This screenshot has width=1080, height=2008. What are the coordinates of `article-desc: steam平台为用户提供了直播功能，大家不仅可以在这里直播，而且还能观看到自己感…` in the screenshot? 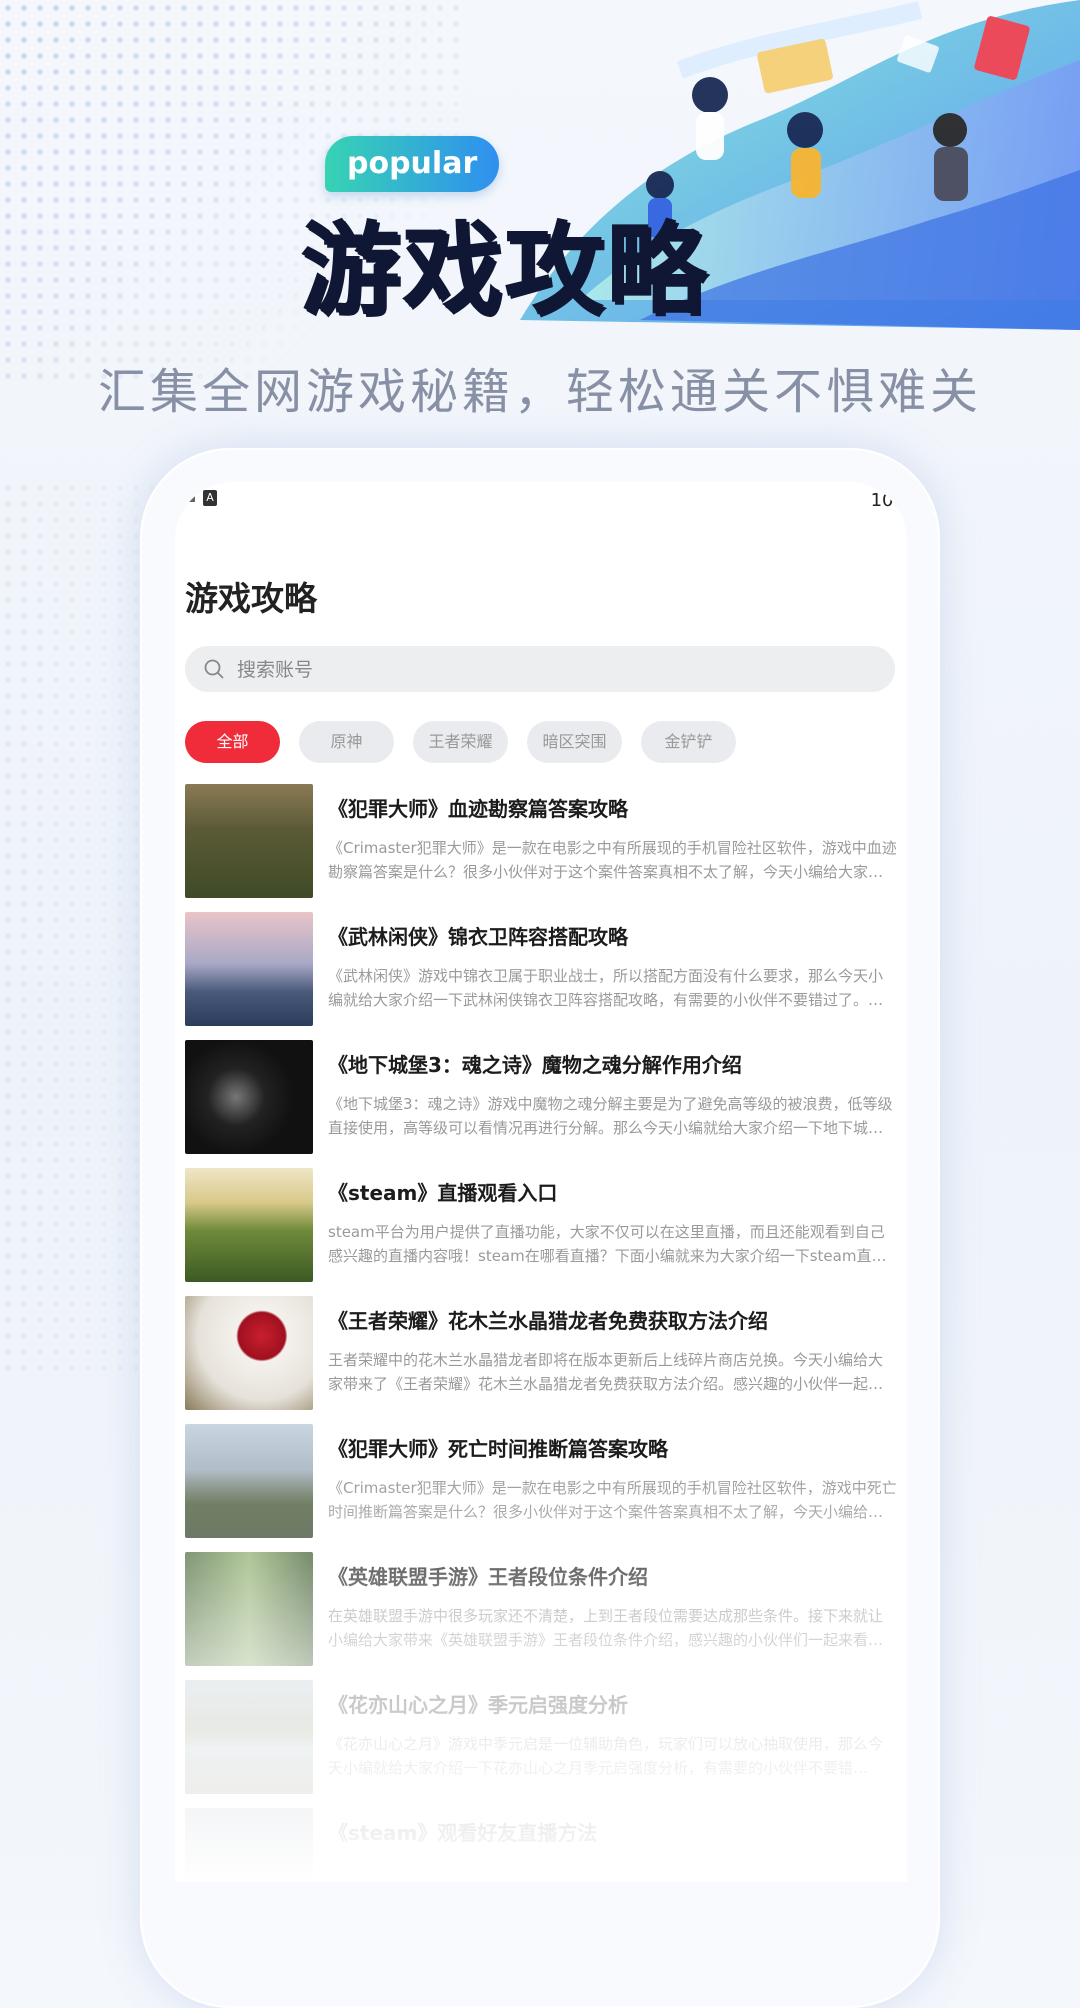 It's located at (607, 1244).